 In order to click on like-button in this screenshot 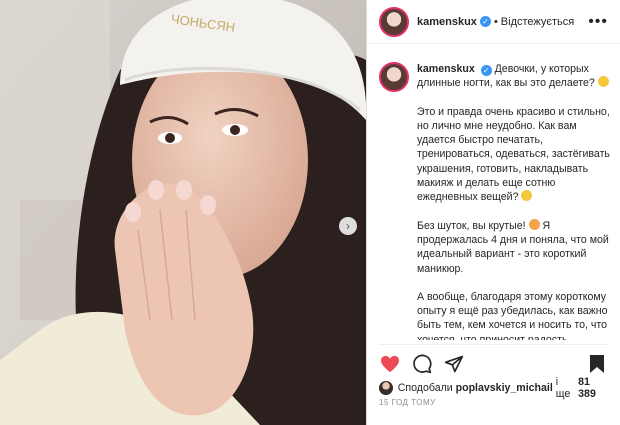, I will do `click(390, 364)`.